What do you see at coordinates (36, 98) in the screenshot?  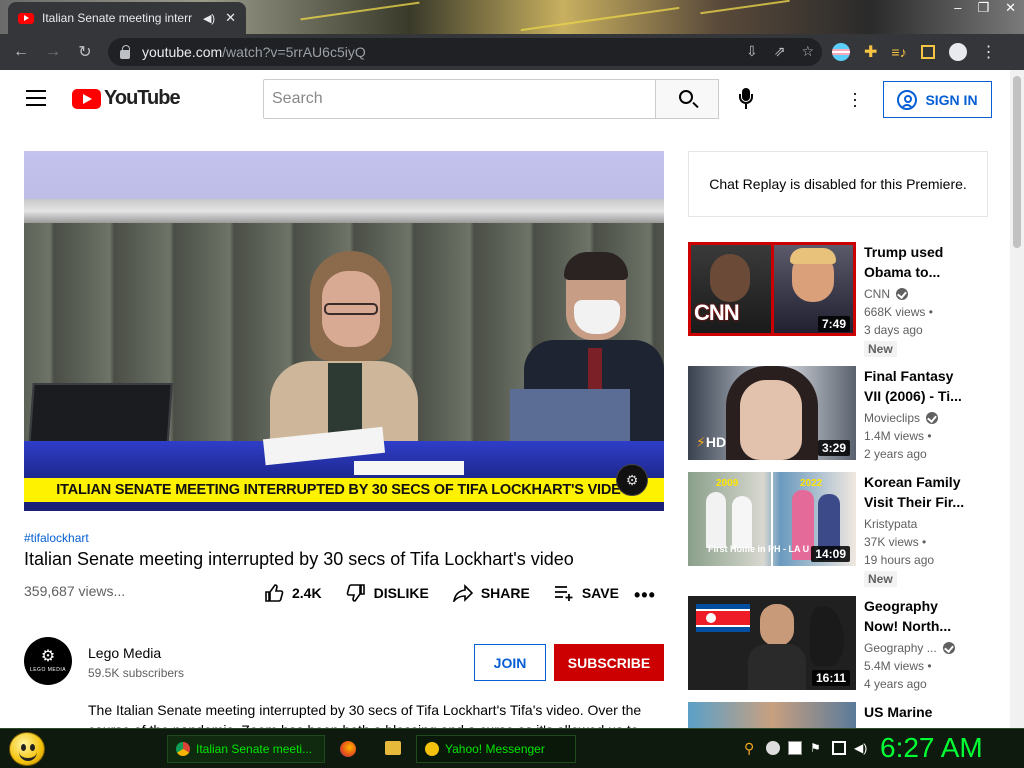 I see `hamburger-menu-icon` at bounding box center [36, 98].